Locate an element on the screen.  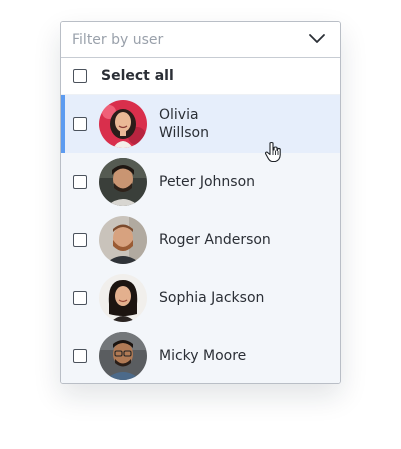
user-row-sophia-jackson: Sophia Jackson is located at coordinates (200, 298).